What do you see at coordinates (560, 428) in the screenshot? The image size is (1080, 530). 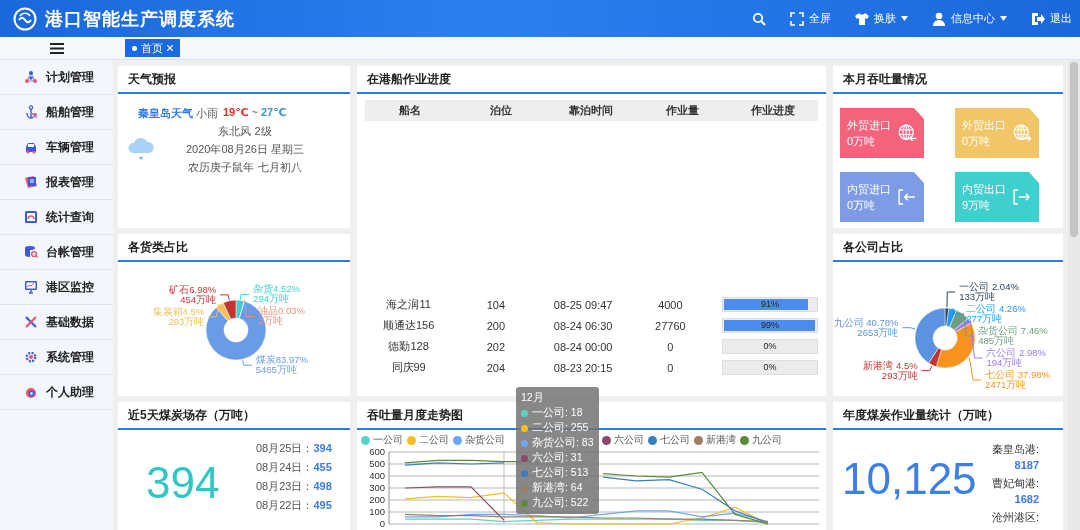 I see `tooltip-value: 二公司: 255` at bounding box center [560, 428].